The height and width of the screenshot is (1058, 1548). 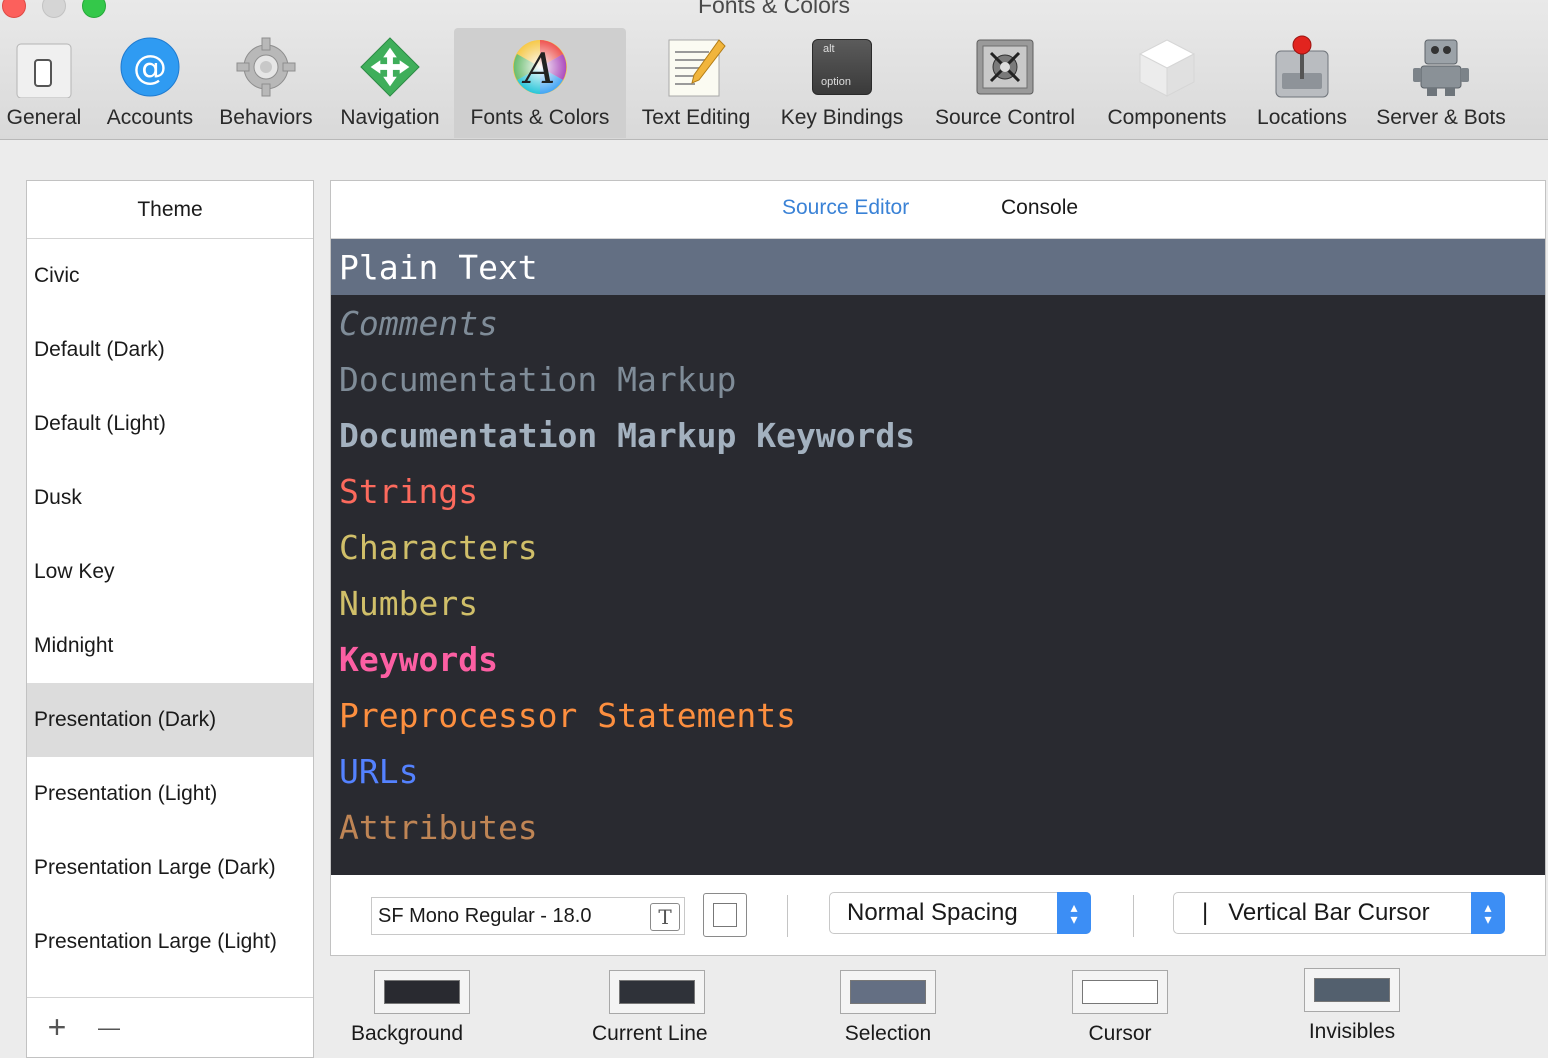 What do you see at coordinates (1005, 117) in the screenshot?
I see `toolbar-label: Source Control` at bounding box center [1005, 117].